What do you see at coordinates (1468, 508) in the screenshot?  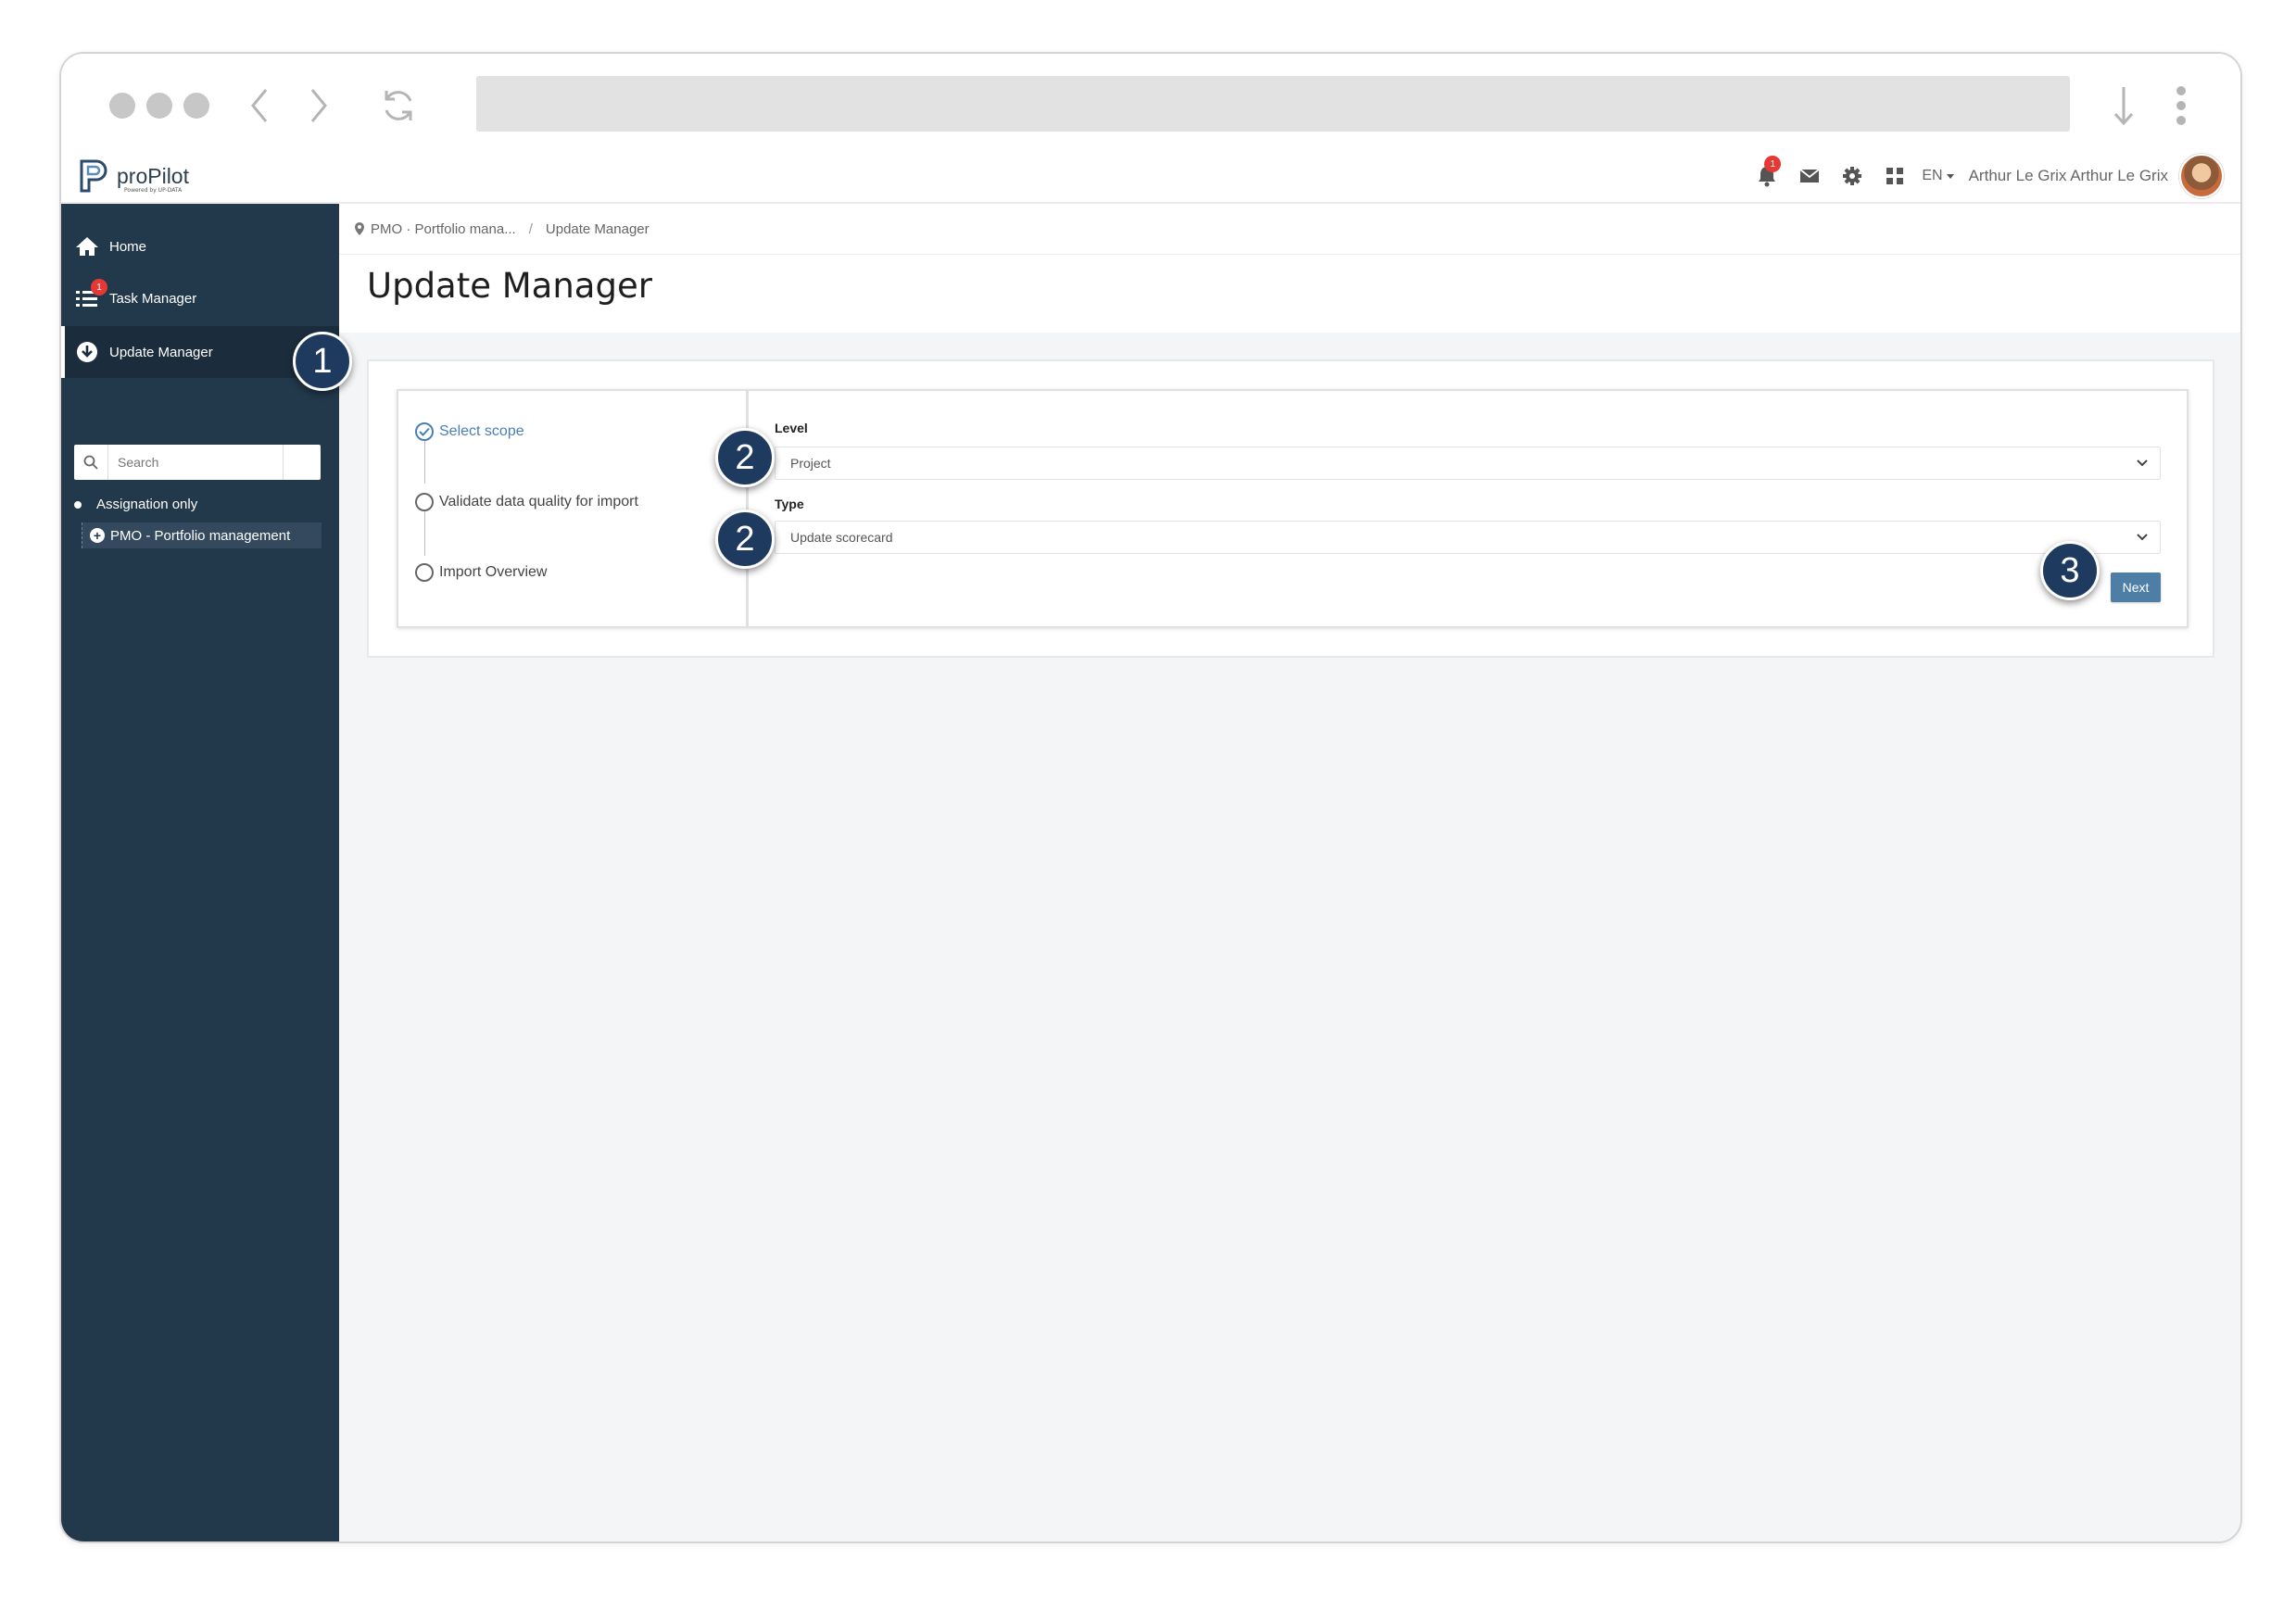 I see `scope-form: Level Project Type Update scorecard Next` at bounding box center [1468, 508].